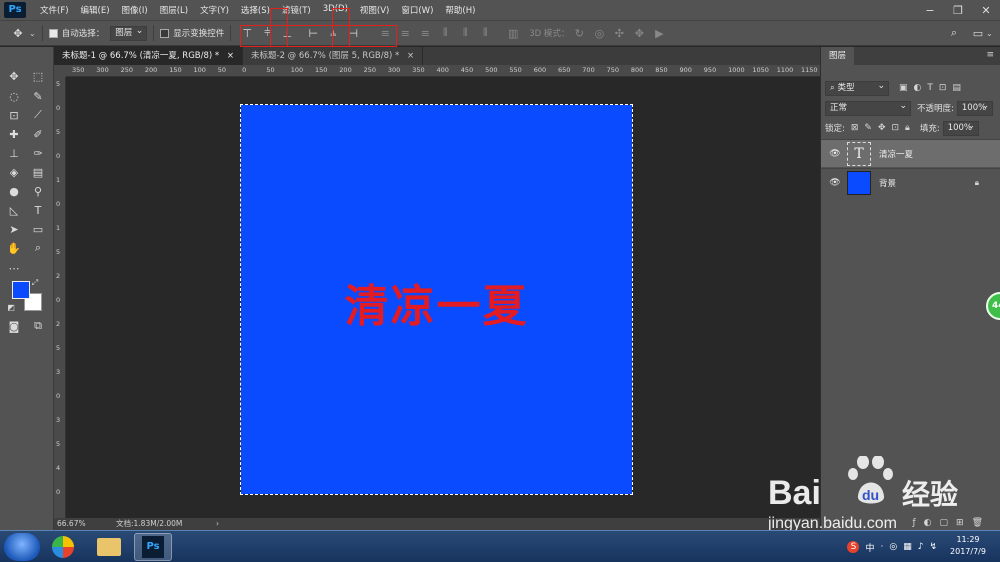  What do you see at coordinates (38, 229) in the screenshot?
I see `rectangle-tool-icon: ▭` at bounding box center [38, 229].